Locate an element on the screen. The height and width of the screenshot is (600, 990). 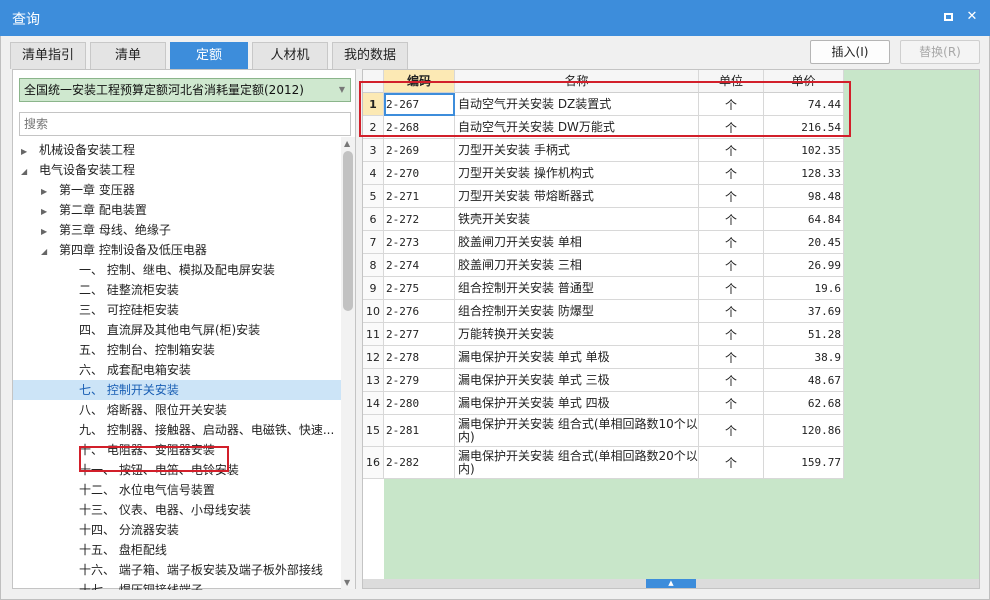
cell-code: 2-278 is located at coordinates (419, 357).